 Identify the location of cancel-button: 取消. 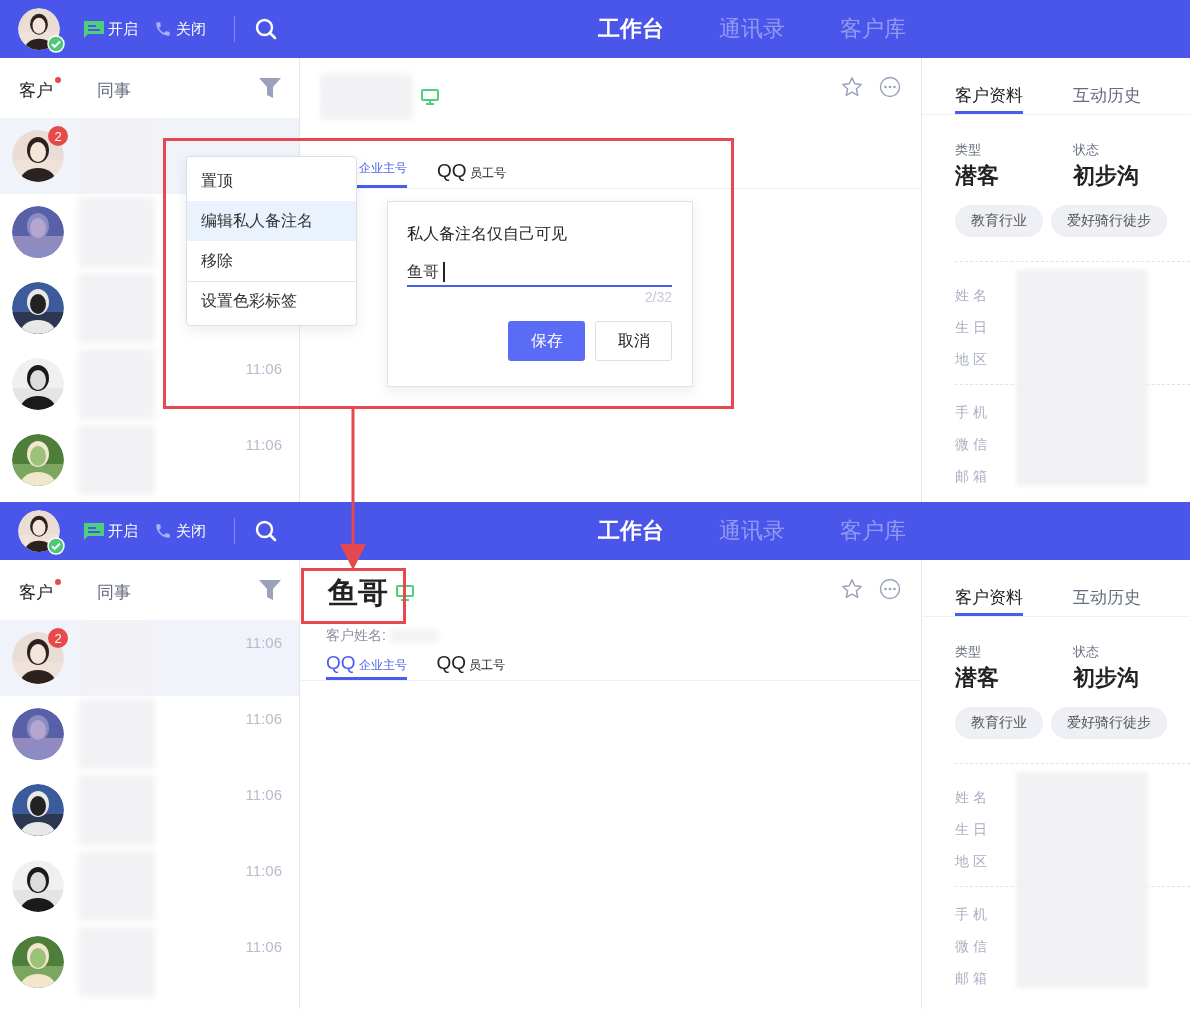
(633, 341).